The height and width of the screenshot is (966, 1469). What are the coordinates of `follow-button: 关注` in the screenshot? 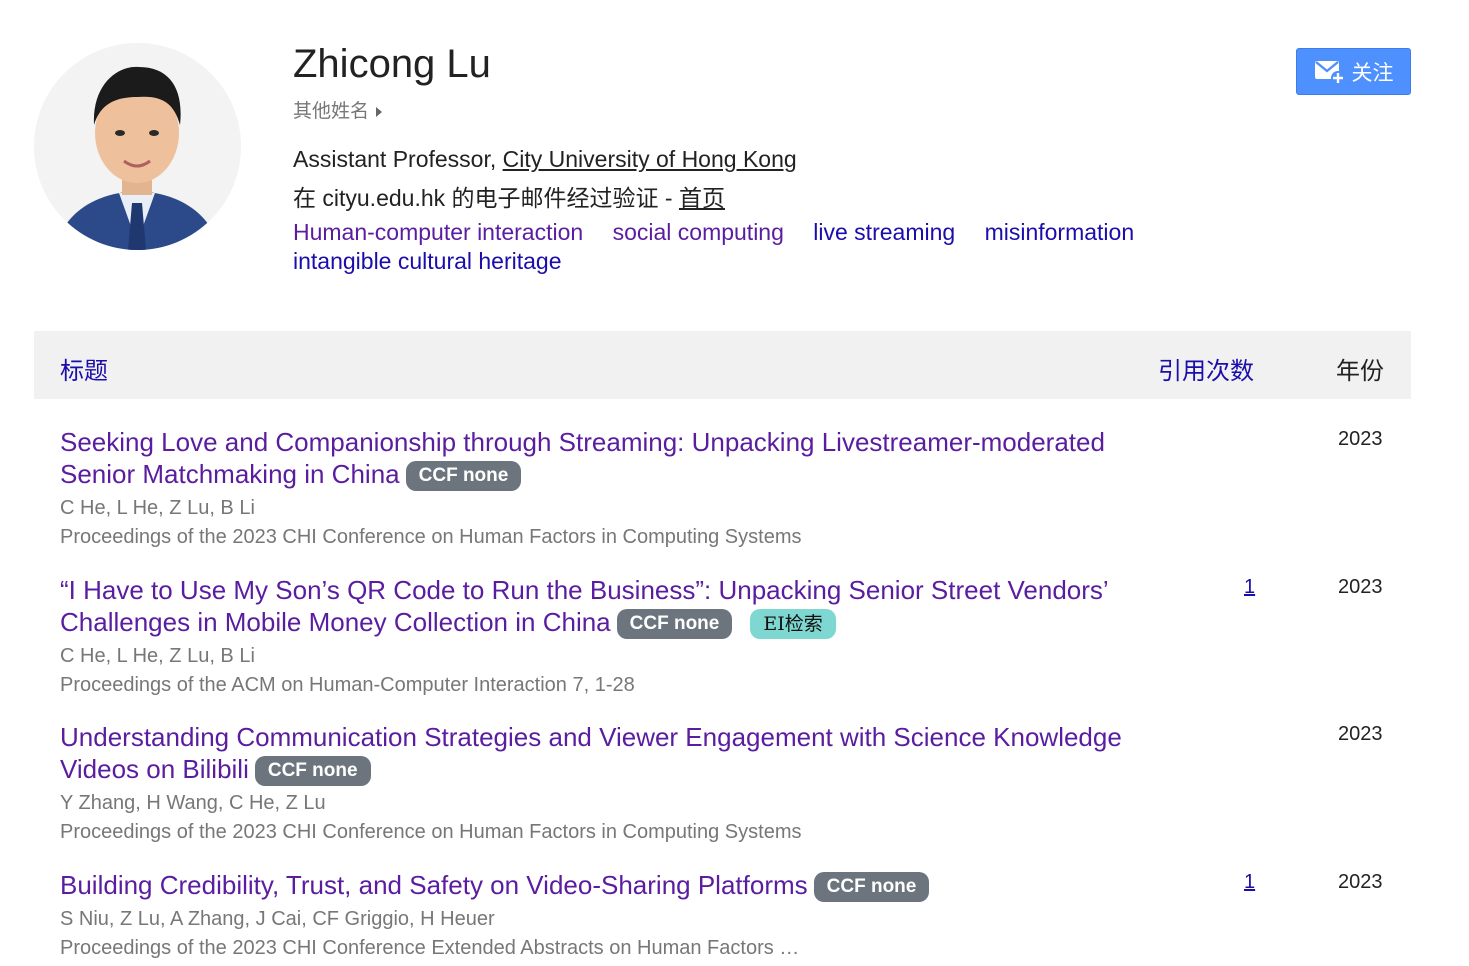 It's located at (1353, 71).